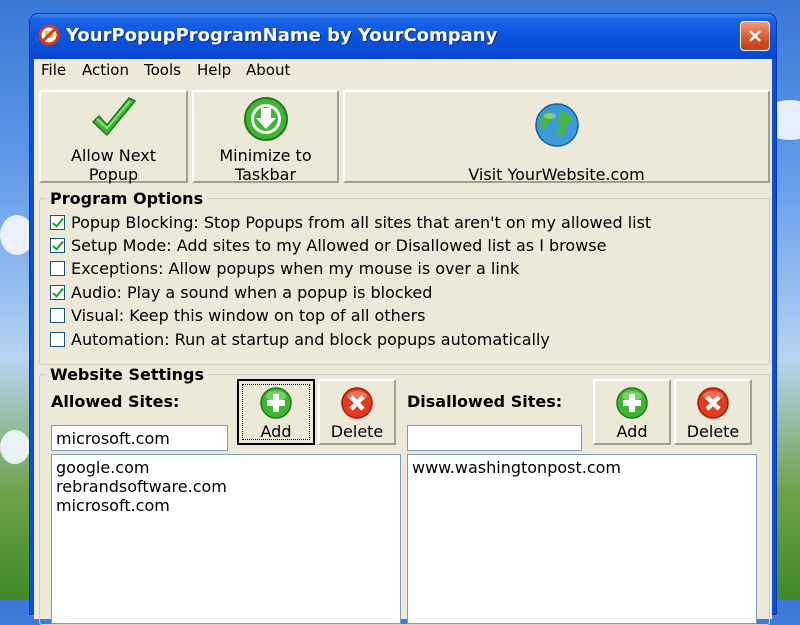 The width and height of the screenshot is (800, 625). I want to click on allowed-delete-button: Delete, so click(357, 412).